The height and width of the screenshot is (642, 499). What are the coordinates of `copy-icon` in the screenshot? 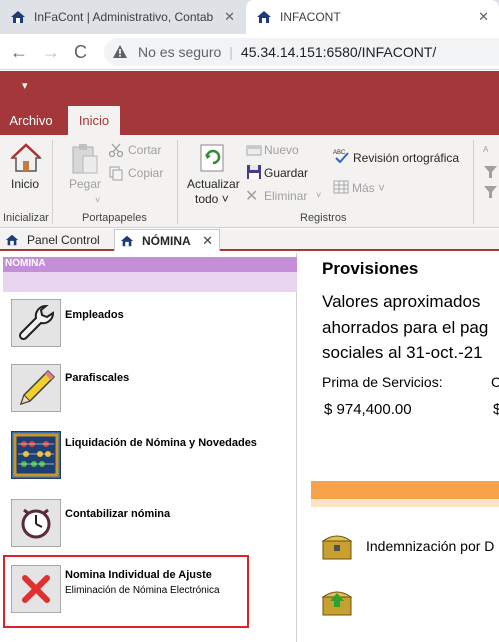 It's located at (116, 173).